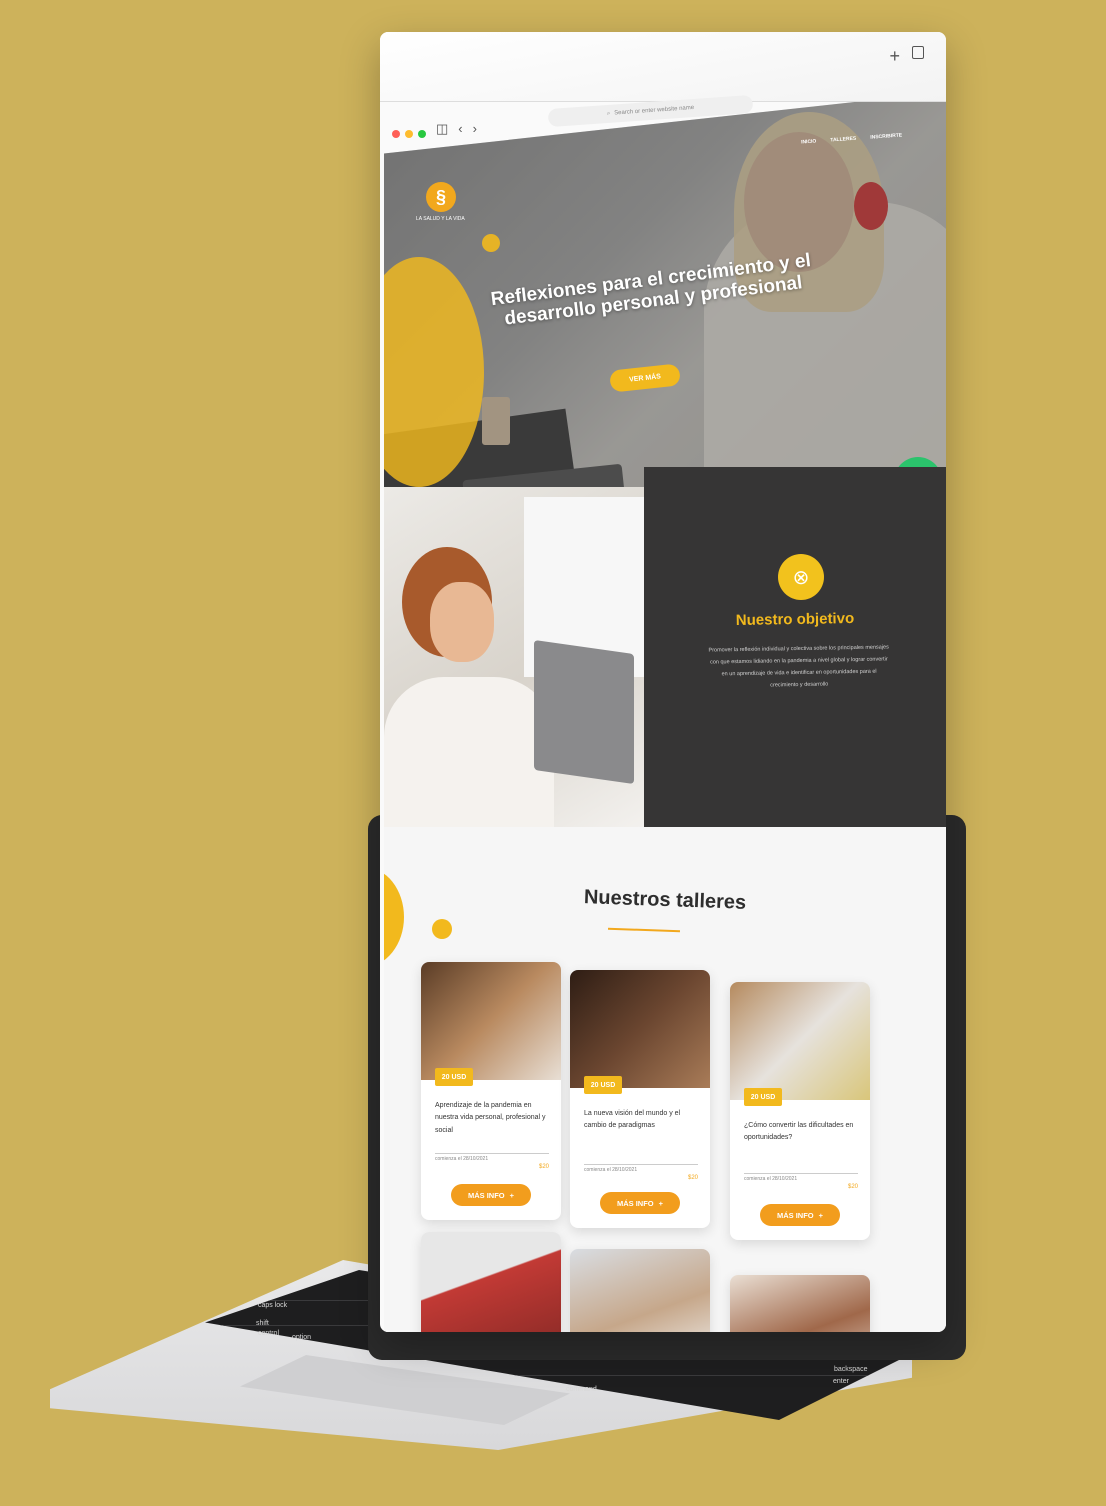 The image size is (1106, 1506). Describe the element at coordinates (475, 129) in the screenshot. I see `forward-icon: ›` at that location.